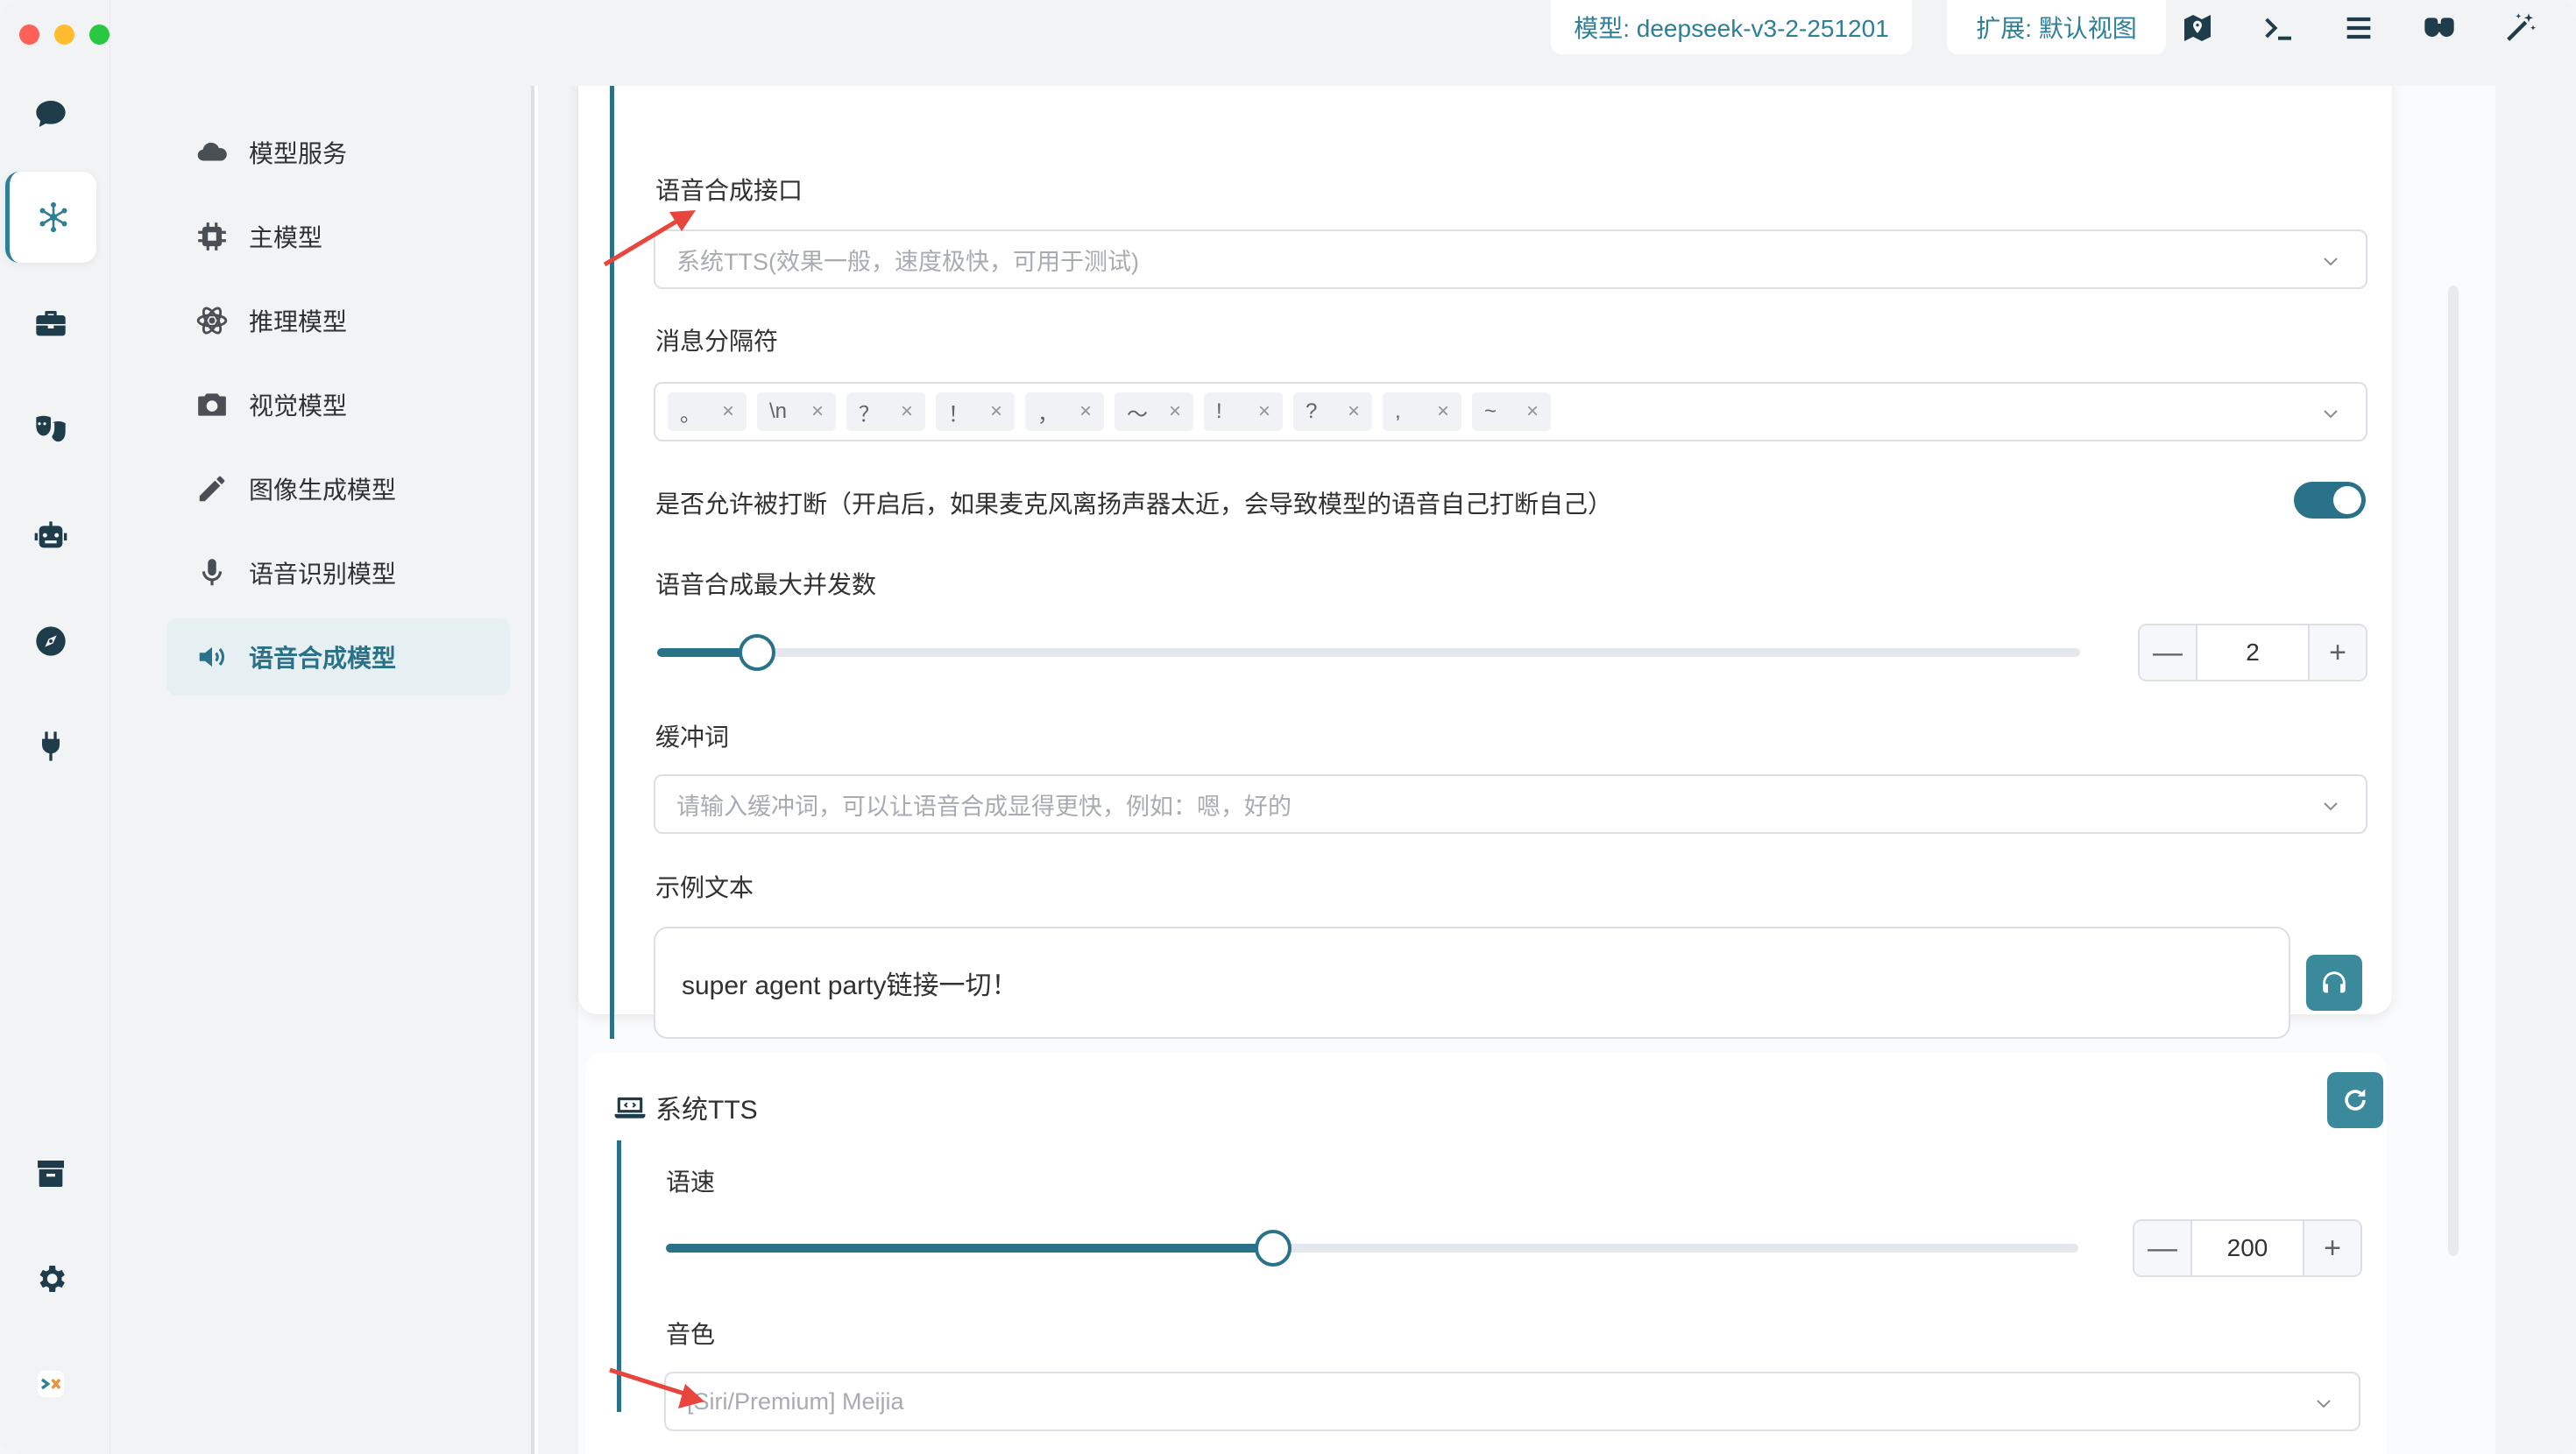  I want to click on magic-wand-icon, so click(2520, 28).